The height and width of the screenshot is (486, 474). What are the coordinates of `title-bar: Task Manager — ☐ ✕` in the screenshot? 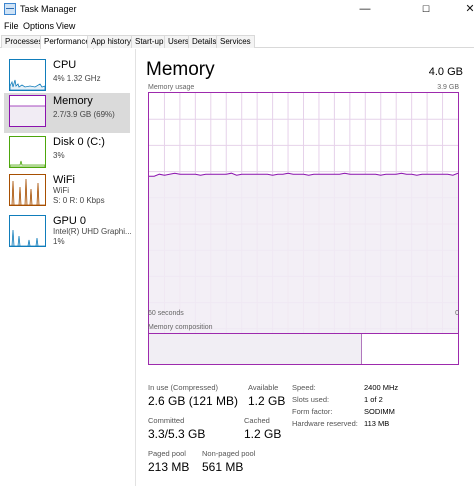 It's located at (237, 9).